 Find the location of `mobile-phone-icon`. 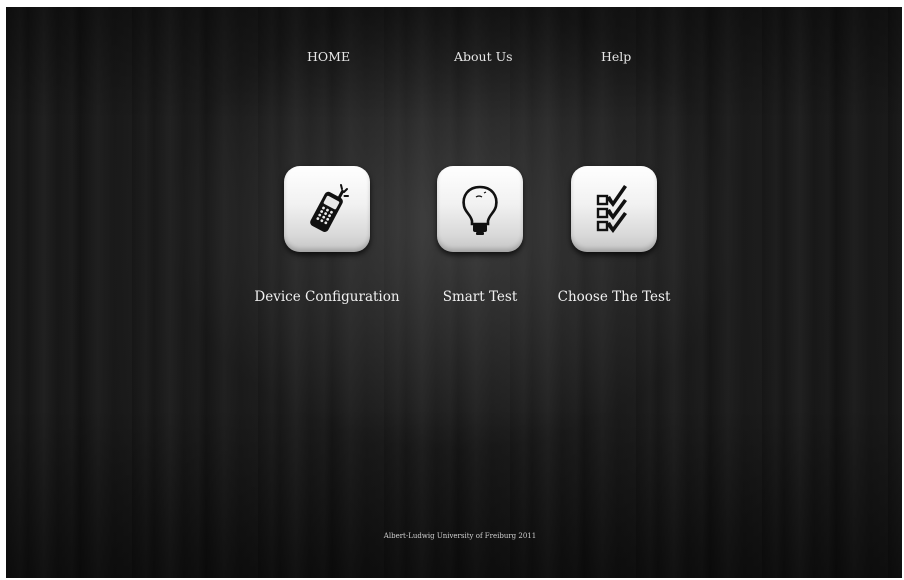

mobile-phone-icon is located at coordinates (329, 208).